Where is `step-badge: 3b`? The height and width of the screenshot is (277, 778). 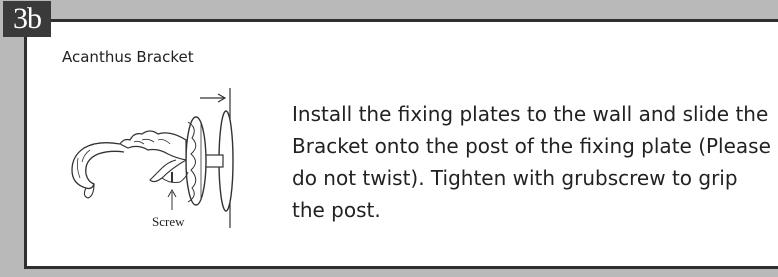 step-badge: 3b is located at coordinates (27, 19).